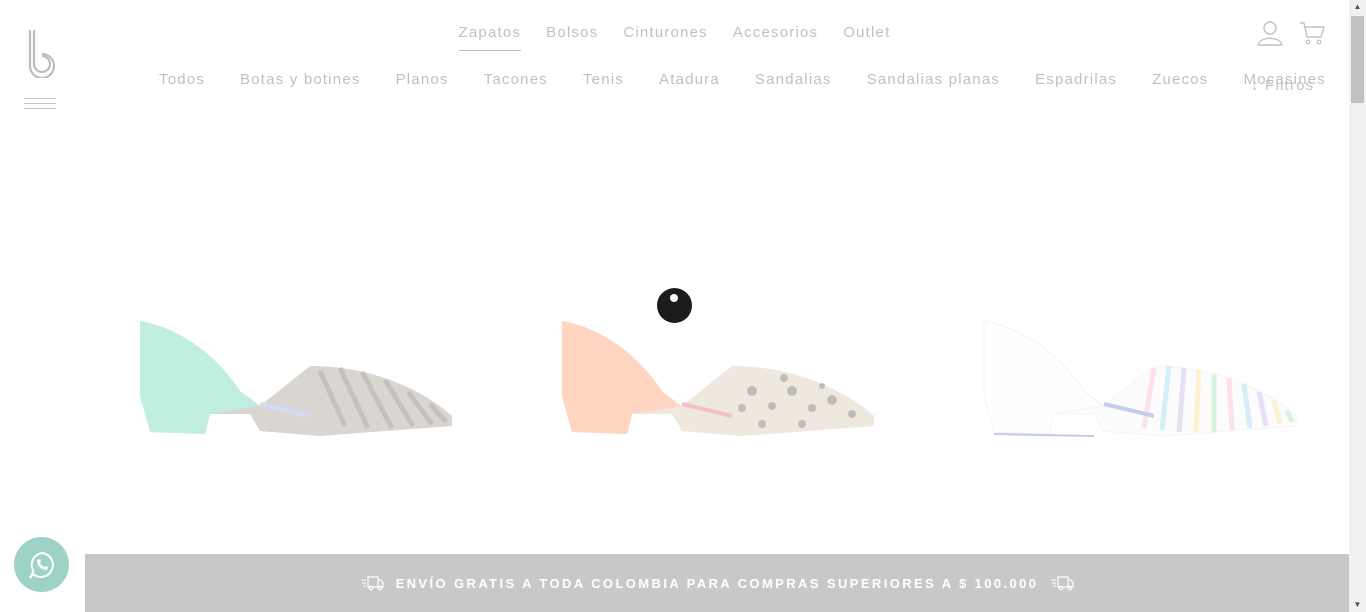 This screenshot has width=1366, height=612. What do you see at coordinates (422, 79) in the screenshot?
I see `category-planos: Planos` at bounding box center [422, 79].